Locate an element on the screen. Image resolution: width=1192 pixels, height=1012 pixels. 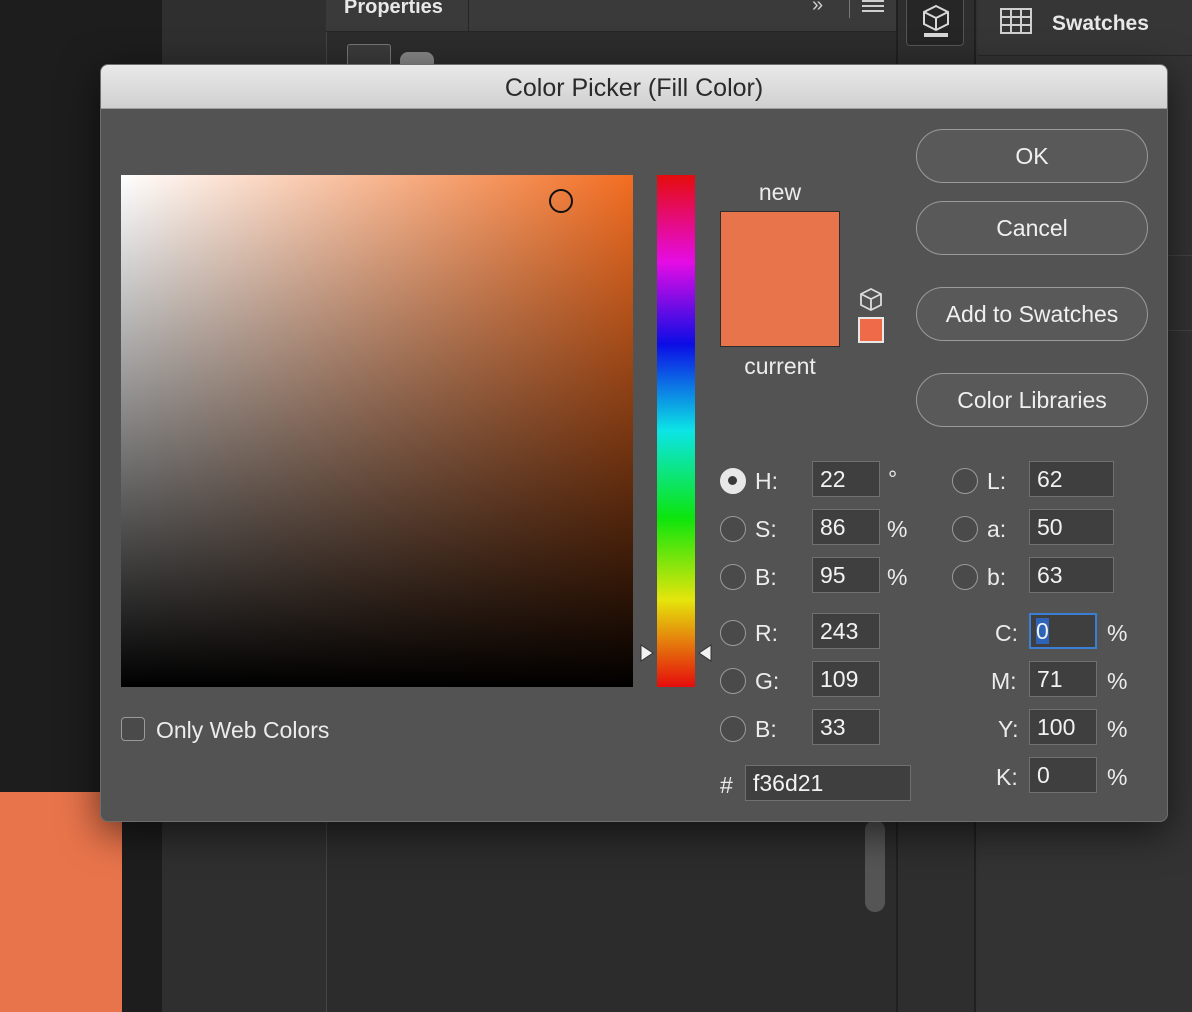
properties-section-heading is located at coordinates (550, 59).